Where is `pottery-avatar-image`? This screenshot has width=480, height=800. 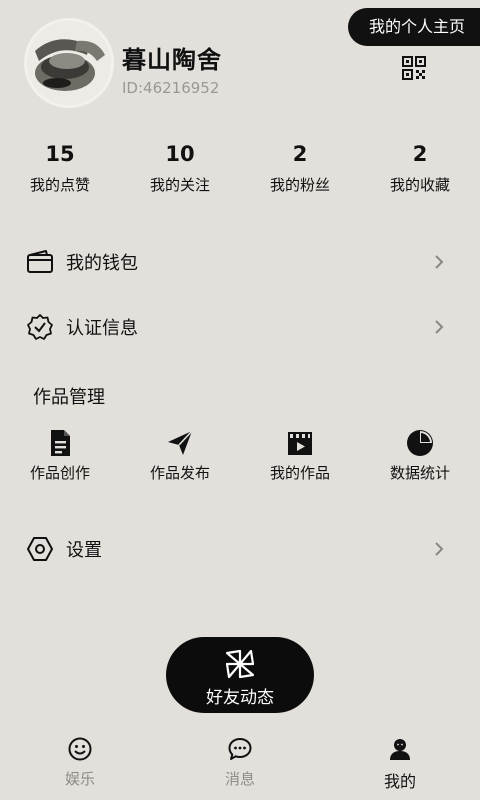
pottery-avatar-image is located at coordinates (69, 63).